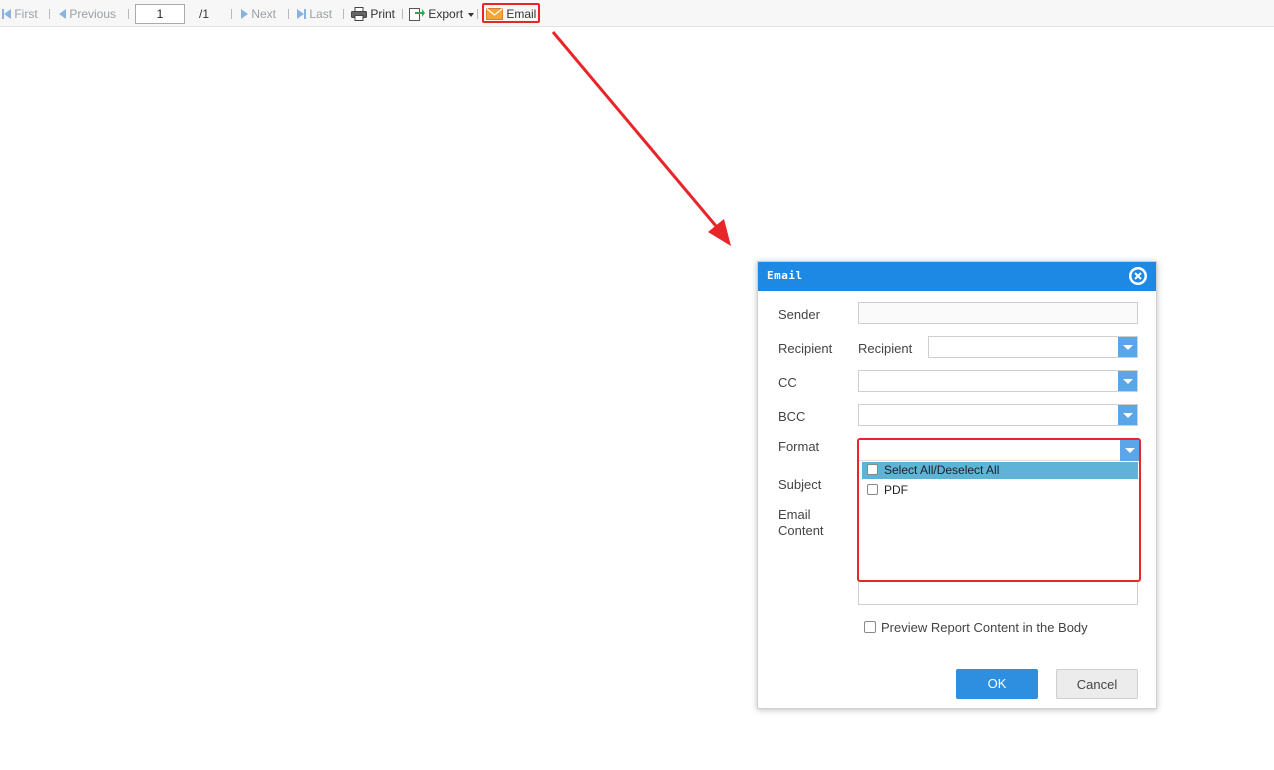 This screenshot has width=1274, height=770. I want to click on email-content-label-line2: Content, so click(801, 530).